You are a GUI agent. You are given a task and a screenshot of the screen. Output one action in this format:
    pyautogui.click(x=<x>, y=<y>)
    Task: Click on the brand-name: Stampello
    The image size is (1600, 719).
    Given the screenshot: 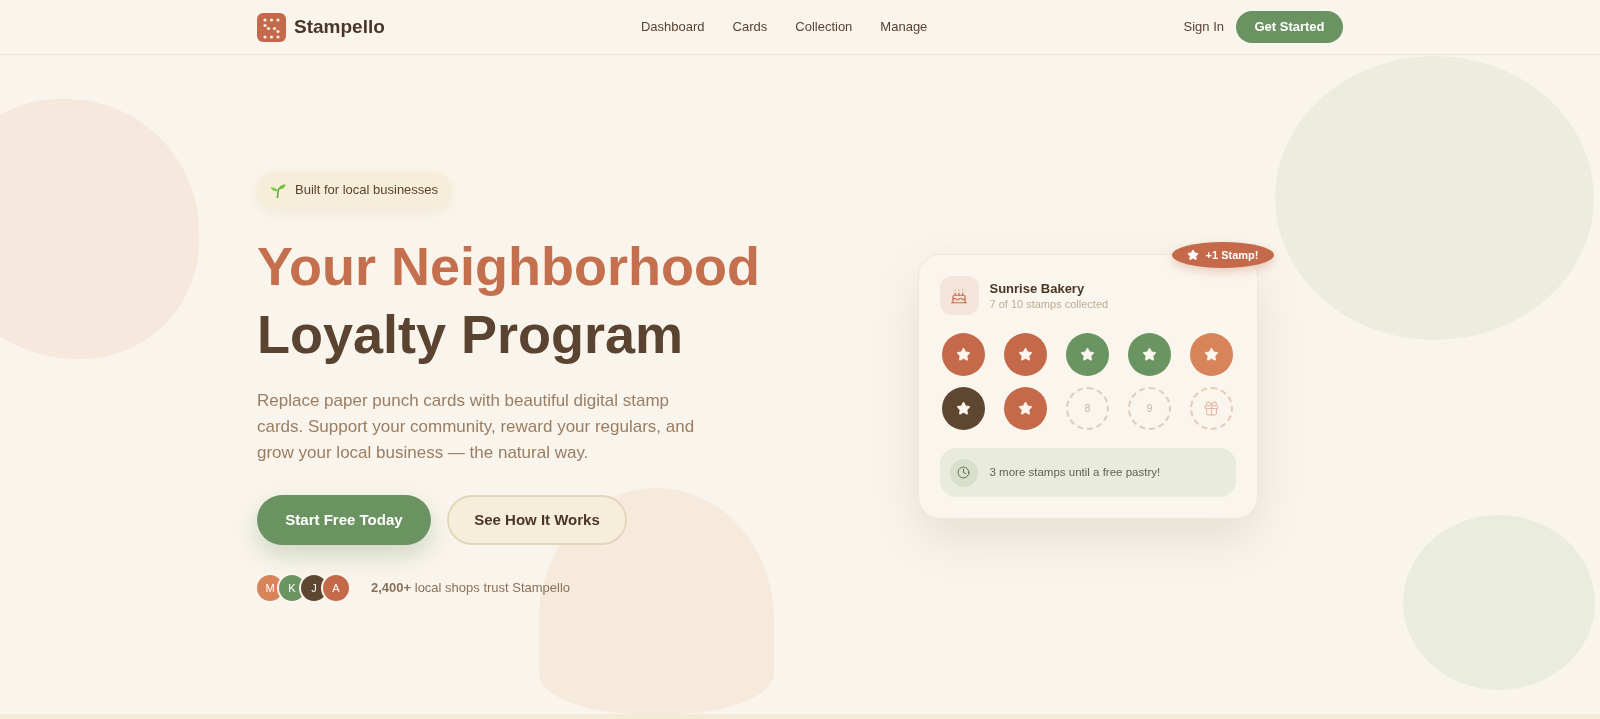 What is the action you would take?
    pyautogui.click(x=339, y=26)
    